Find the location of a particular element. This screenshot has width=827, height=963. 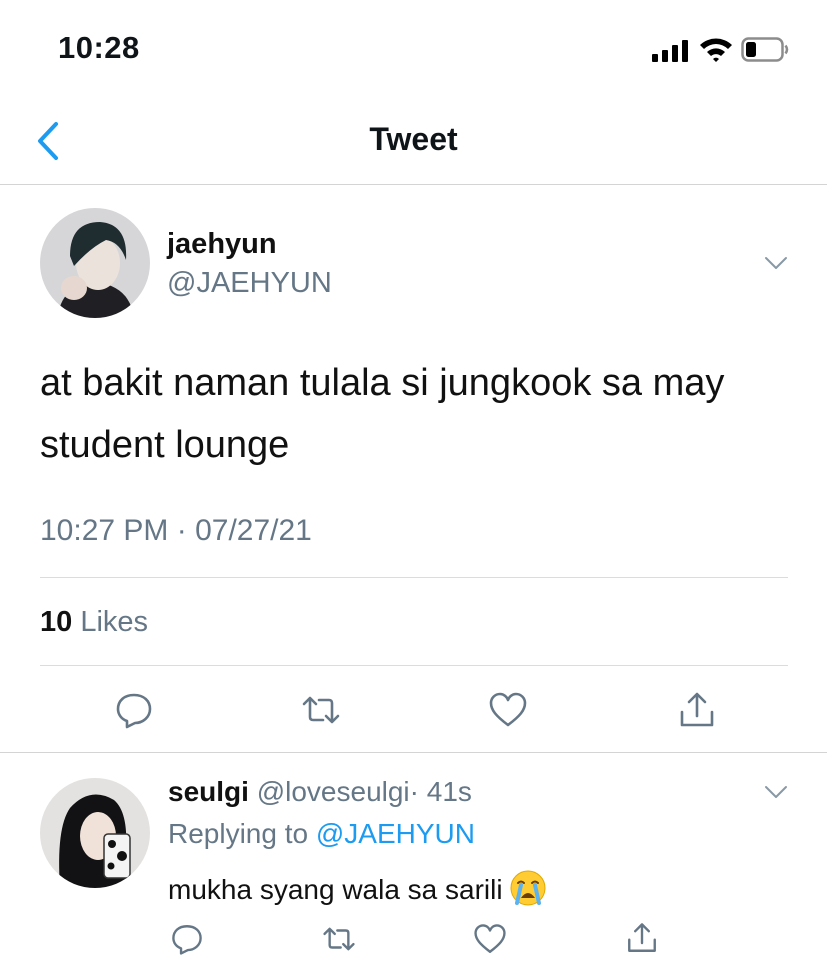

page-title: Tweet is located at coordinates (413, 139).